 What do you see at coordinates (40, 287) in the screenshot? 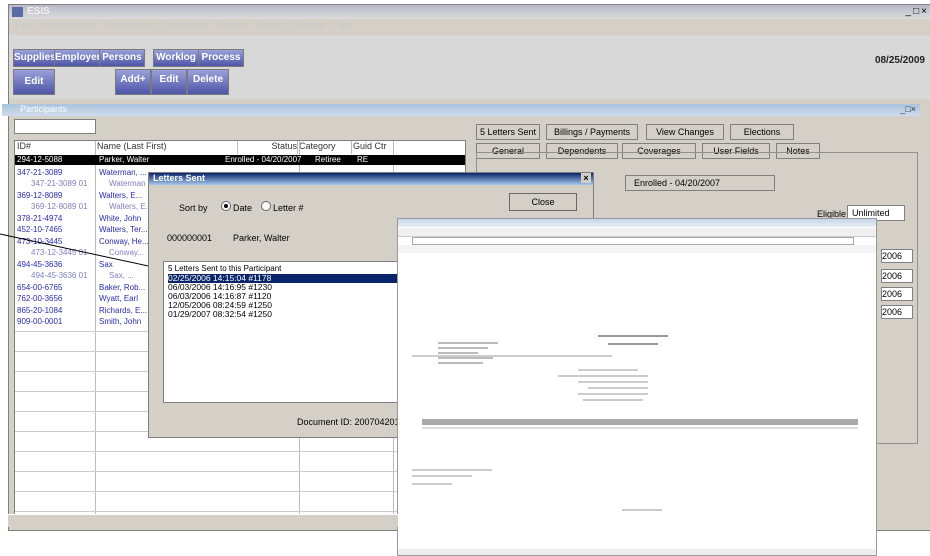
I see `row-id: 654-00-6765` at bounding box center [40, 287].